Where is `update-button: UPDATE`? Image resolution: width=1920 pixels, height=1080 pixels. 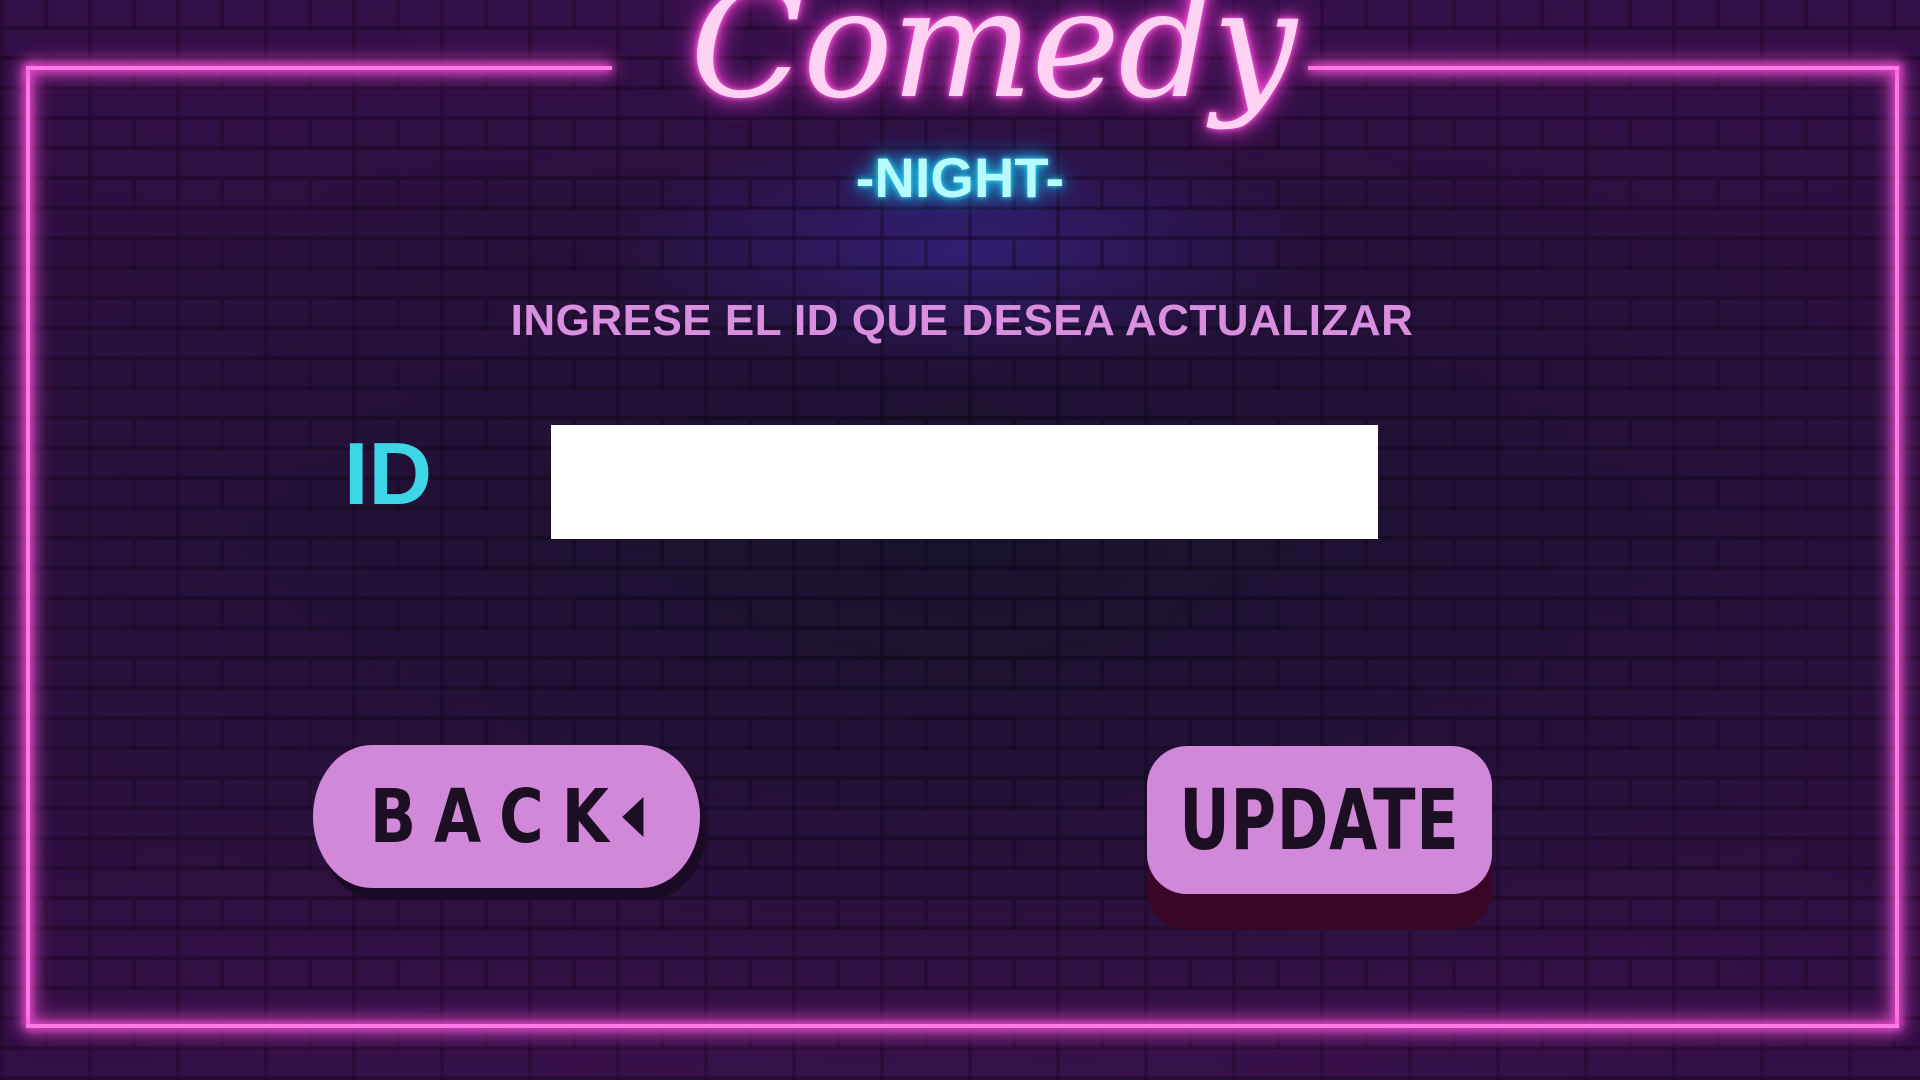
update-button: UPDATE is located at coordinates (1319, 820).